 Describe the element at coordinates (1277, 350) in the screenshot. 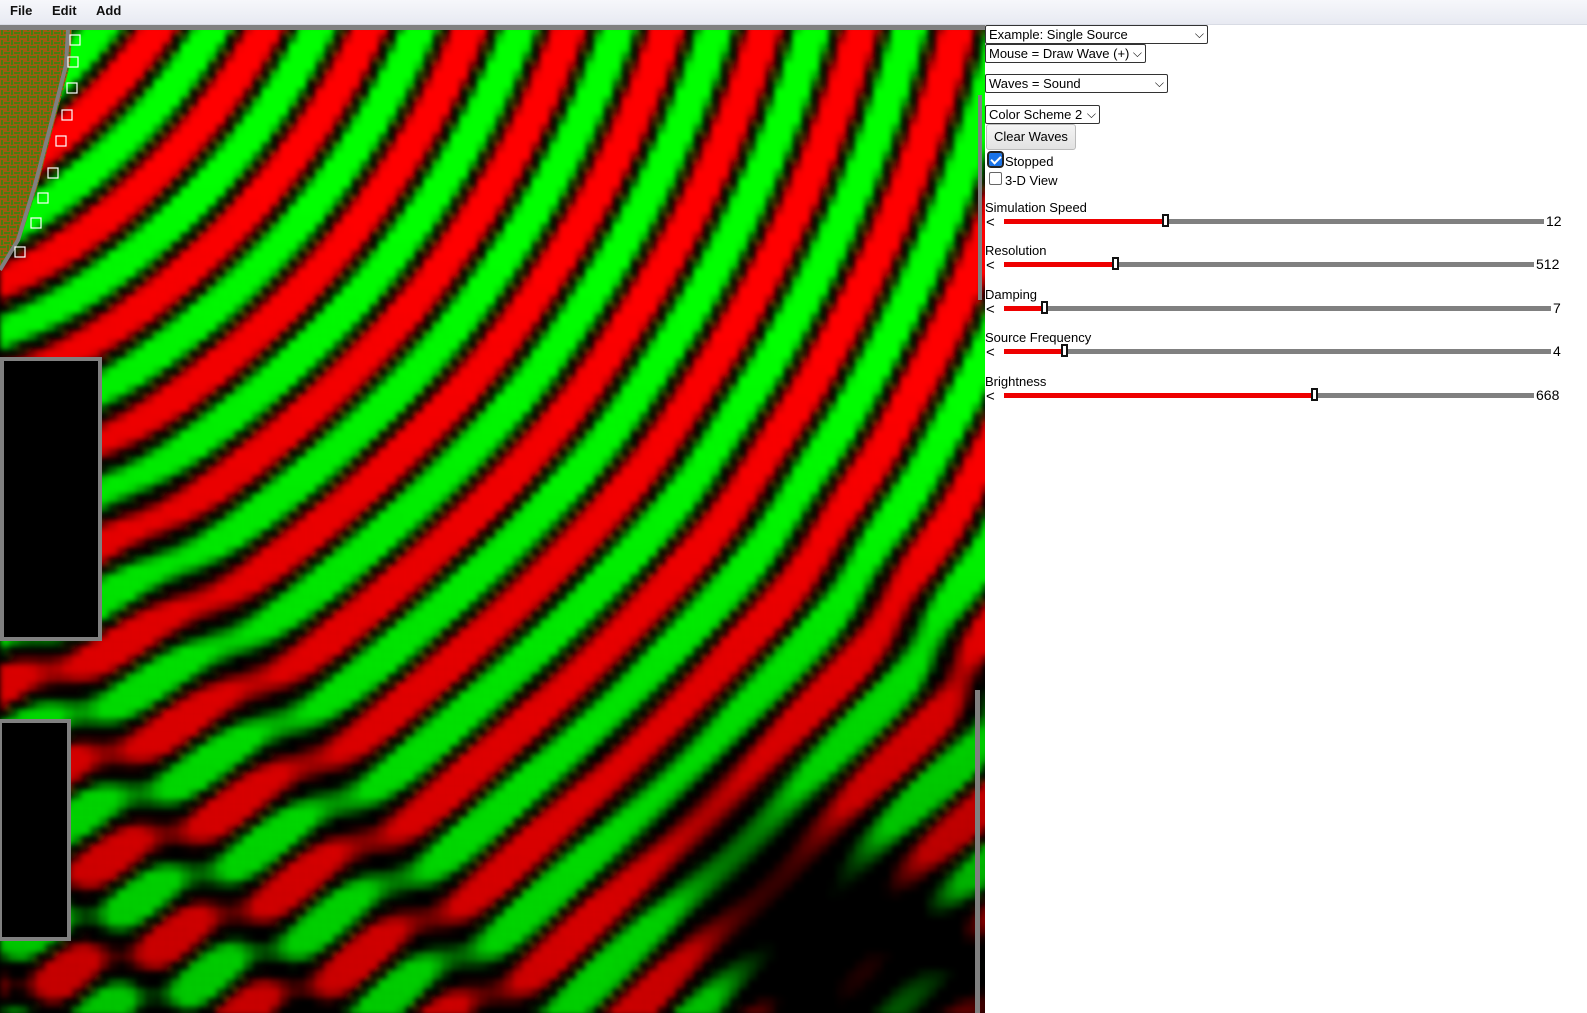

I see `source-frequency-slider` at that location.